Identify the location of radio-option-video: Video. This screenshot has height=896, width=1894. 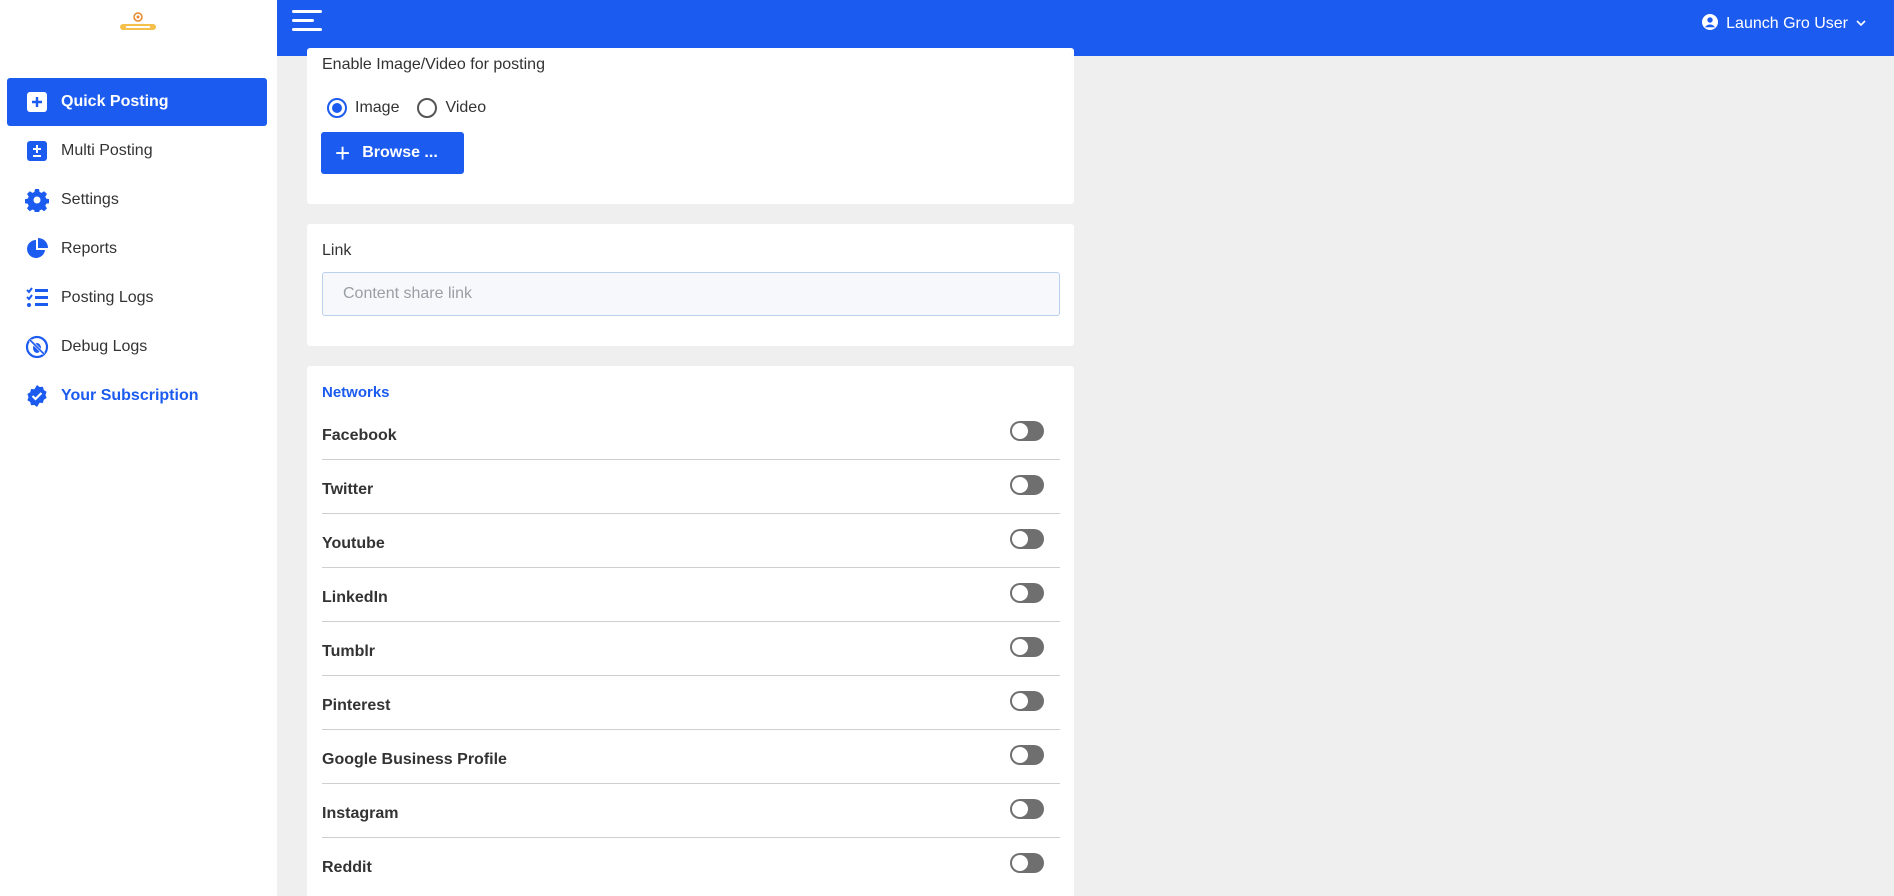
(451, 108).